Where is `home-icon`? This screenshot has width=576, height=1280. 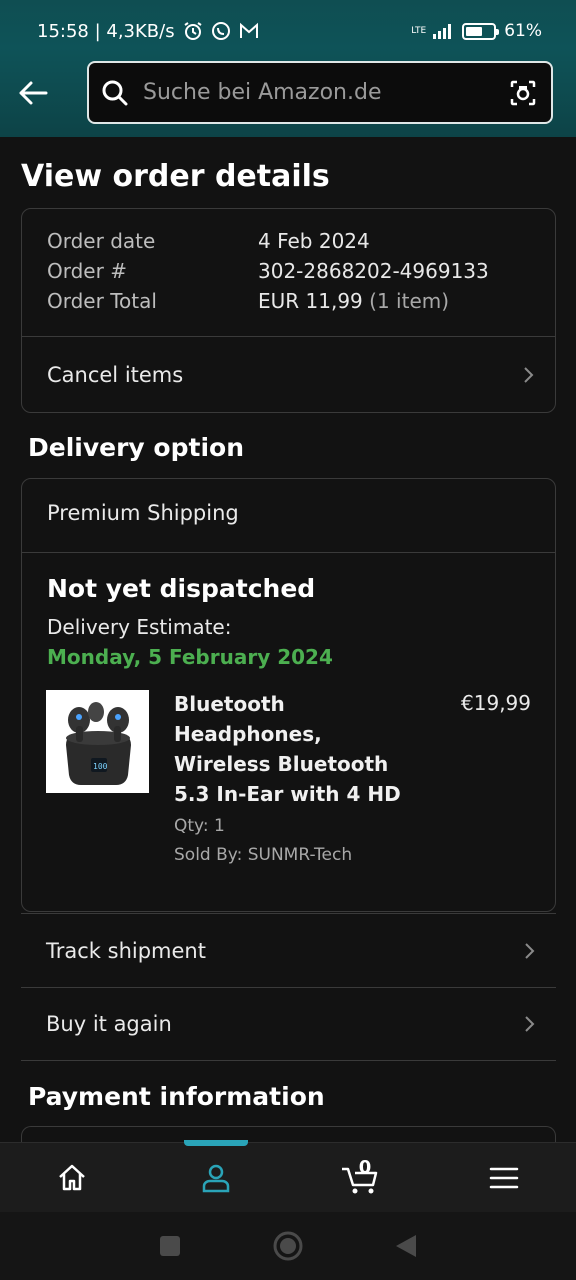
home-icon is located at coordinates (72, 1177).